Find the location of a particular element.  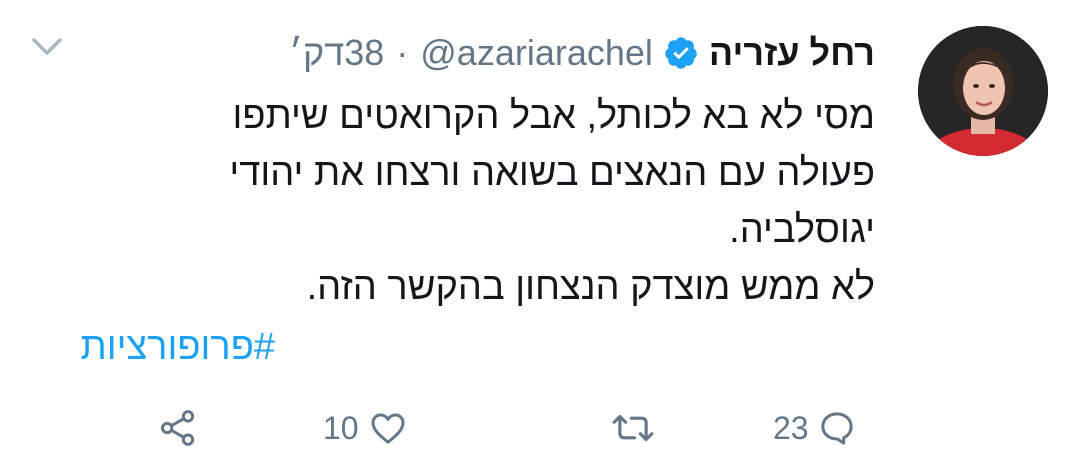

retweet-button is located at coordinates (633, 428).